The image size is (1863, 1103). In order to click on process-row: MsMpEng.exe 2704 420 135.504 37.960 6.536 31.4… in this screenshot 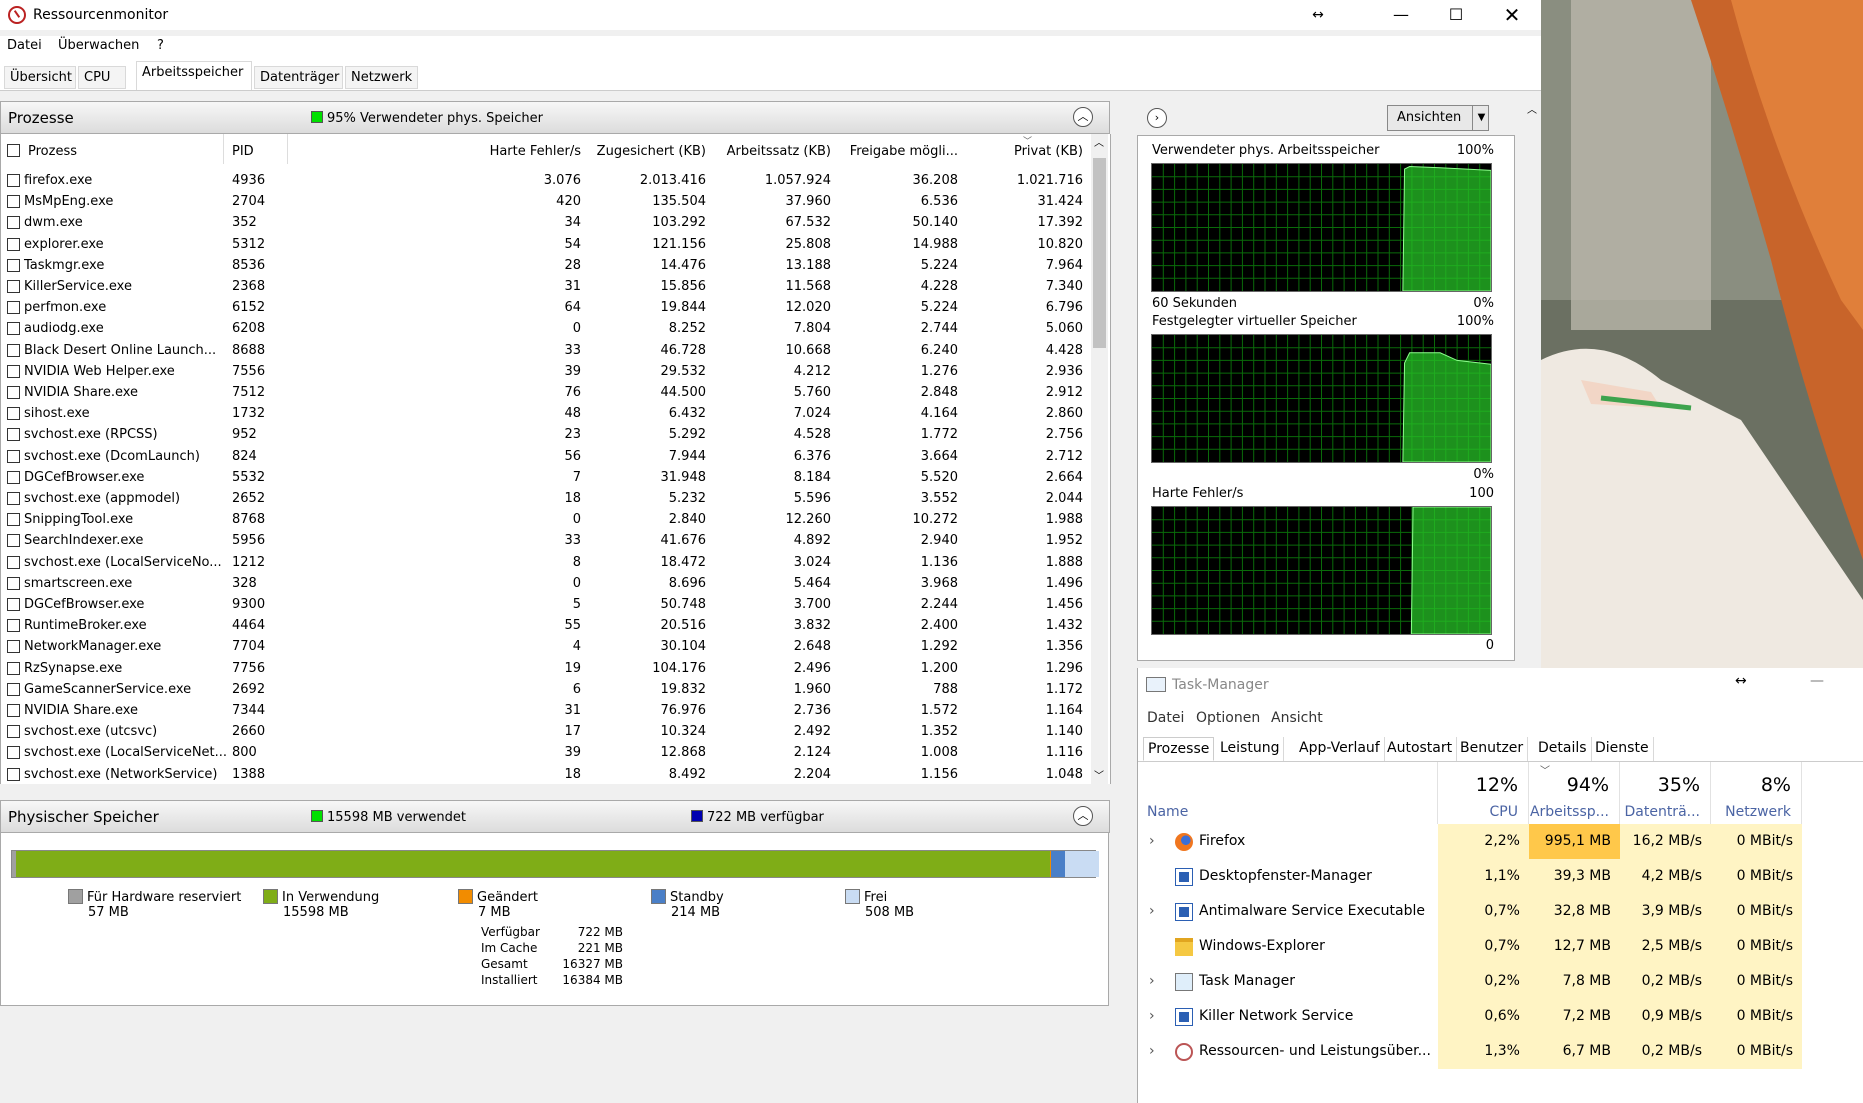, I will do `click(546, 201)`.